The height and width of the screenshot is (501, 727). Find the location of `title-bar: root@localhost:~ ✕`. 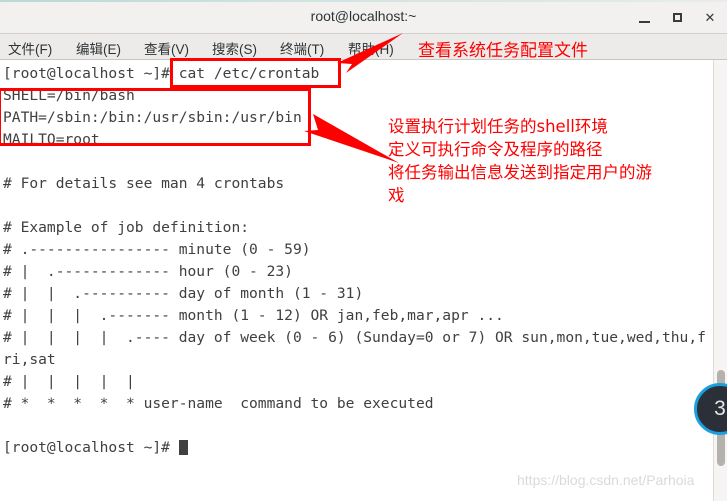

title-bar: root@localhost:~ ✕ is located at coordinates (363, 17).